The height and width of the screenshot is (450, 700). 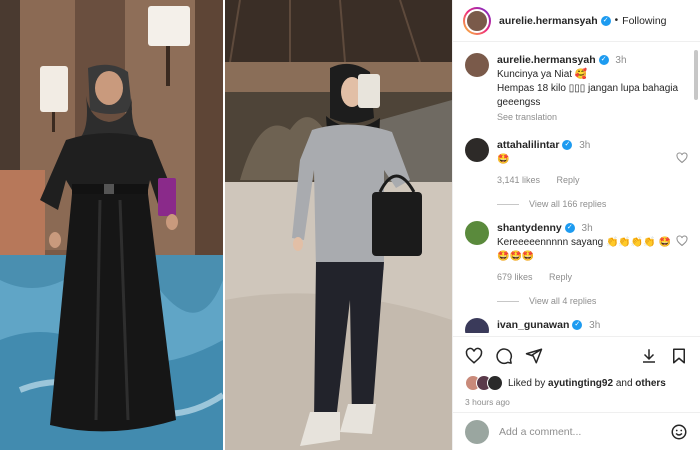 I want to click on comment-likes: 679 likes, so click(x=515, y=277).